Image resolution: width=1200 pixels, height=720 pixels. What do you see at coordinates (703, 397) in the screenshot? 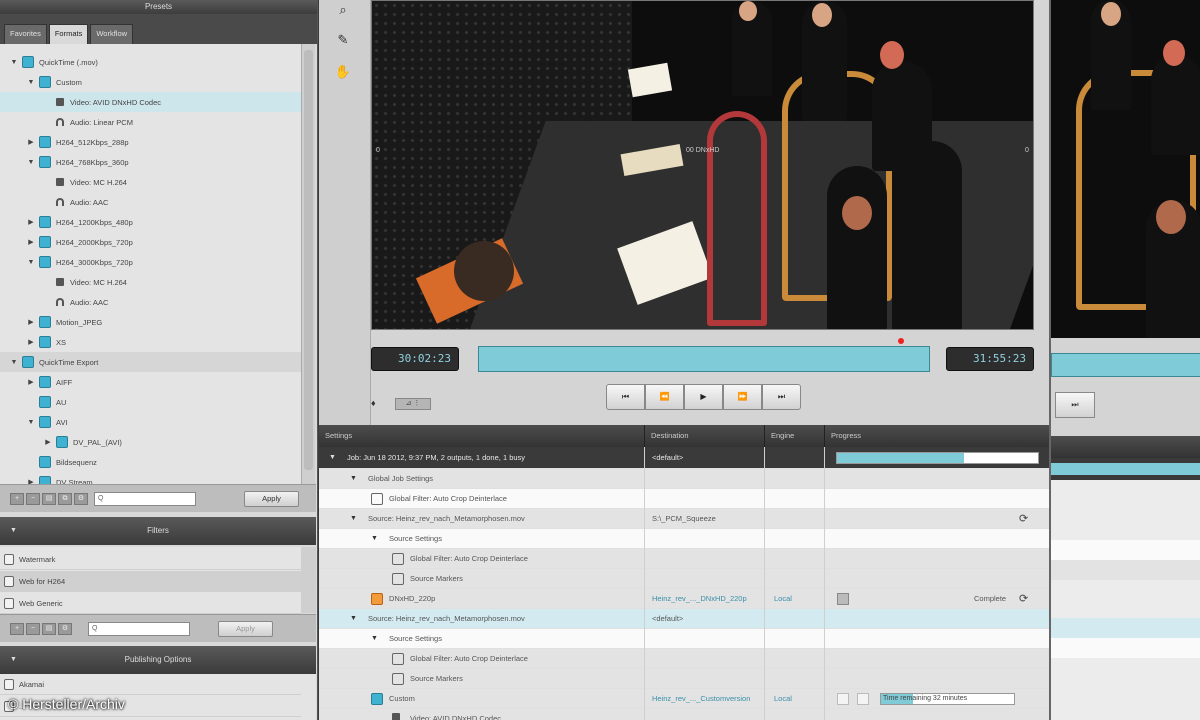
I see `play-button: ▶` at bounding box center [703, 397].